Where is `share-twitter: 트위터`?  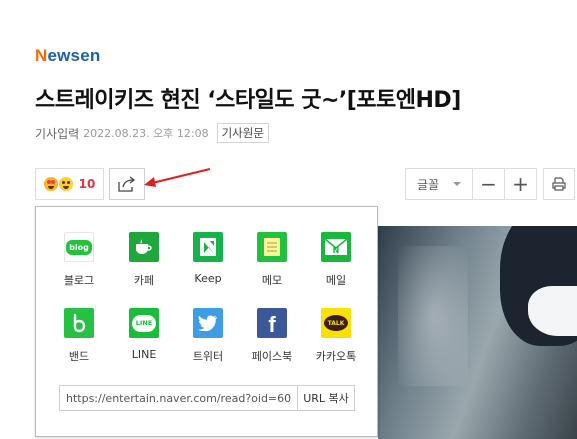
share-twitter: 트위터 is located at coordinates (208, 336).